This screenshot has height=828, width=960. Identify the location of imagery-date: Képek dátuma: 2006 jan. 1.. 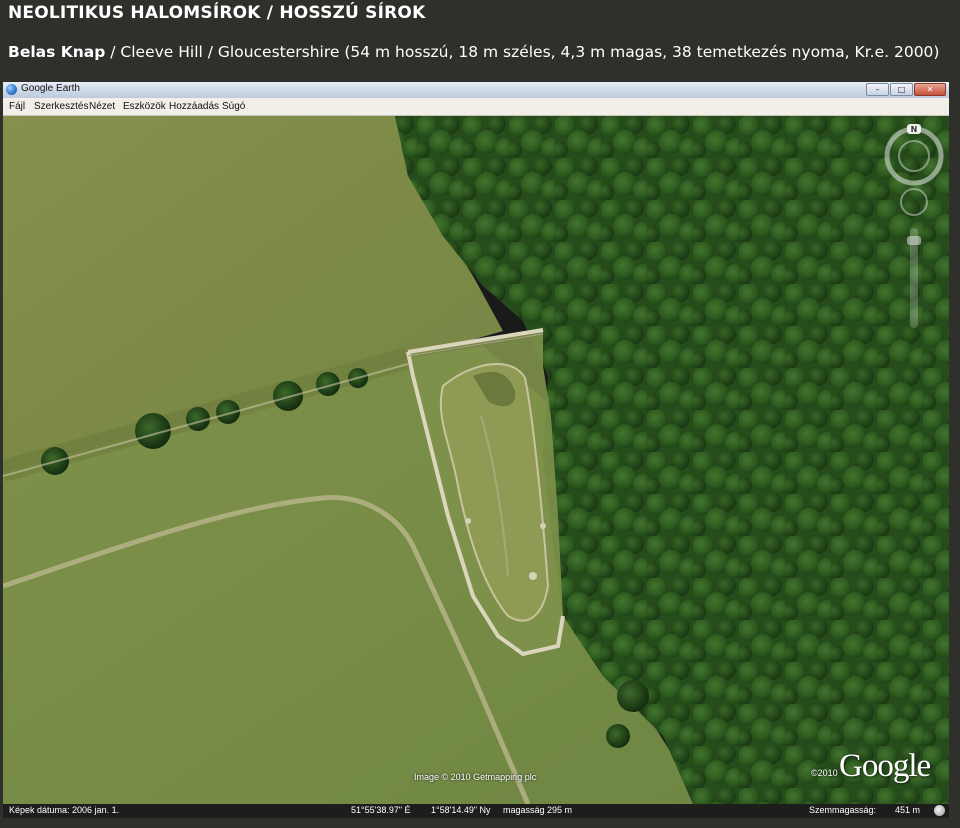
(64, 810).